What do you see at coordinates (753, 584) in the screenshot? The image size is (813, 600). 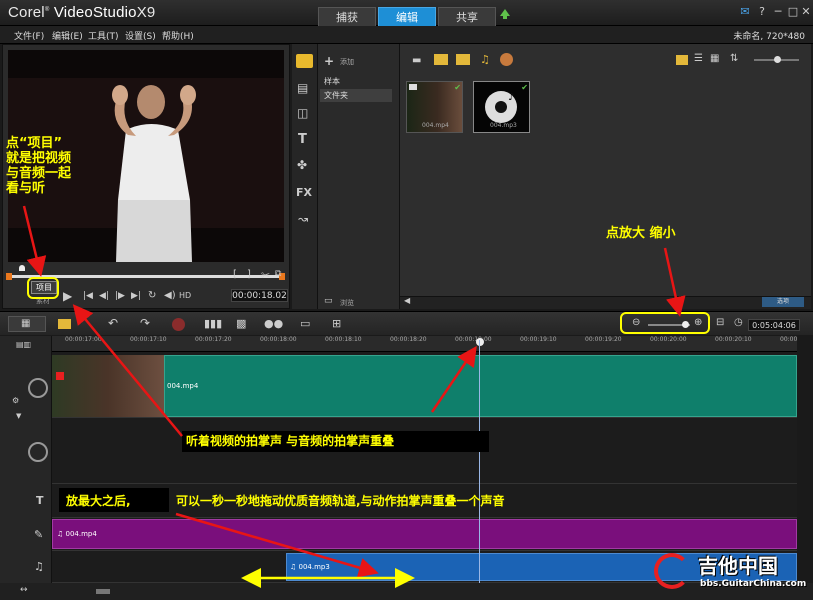 I see `watermark-url: bbs.GuitarChina.com` at bounding box center [753, 584].